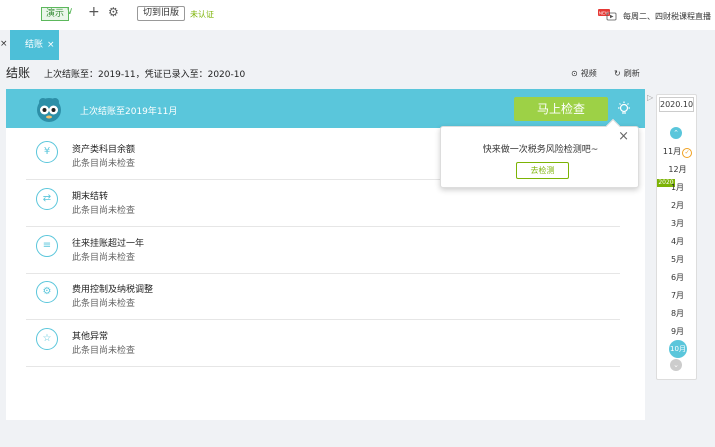 This screenshot has height=447, width=715. I want to click on yen-icon: ¥, so click(47, 152).